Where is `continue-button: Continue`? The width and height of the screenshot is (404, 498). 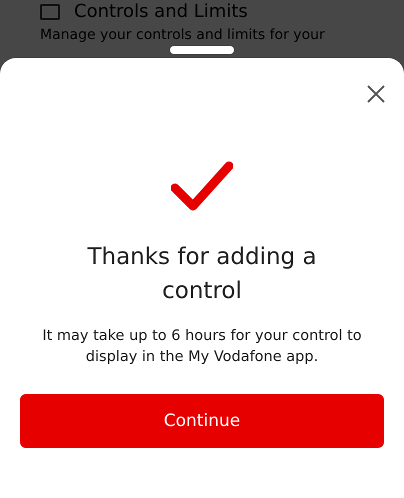 continue-button: Continue is located at coordinates (202, 421).